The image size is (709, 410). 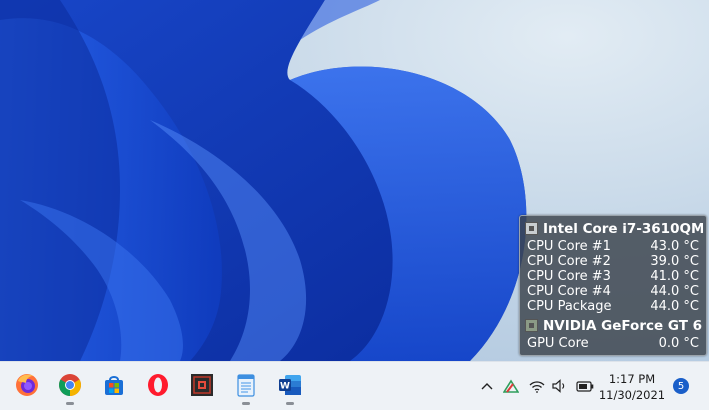 I want to click on show-hidden-icons-button, so click(x=487, y=386).